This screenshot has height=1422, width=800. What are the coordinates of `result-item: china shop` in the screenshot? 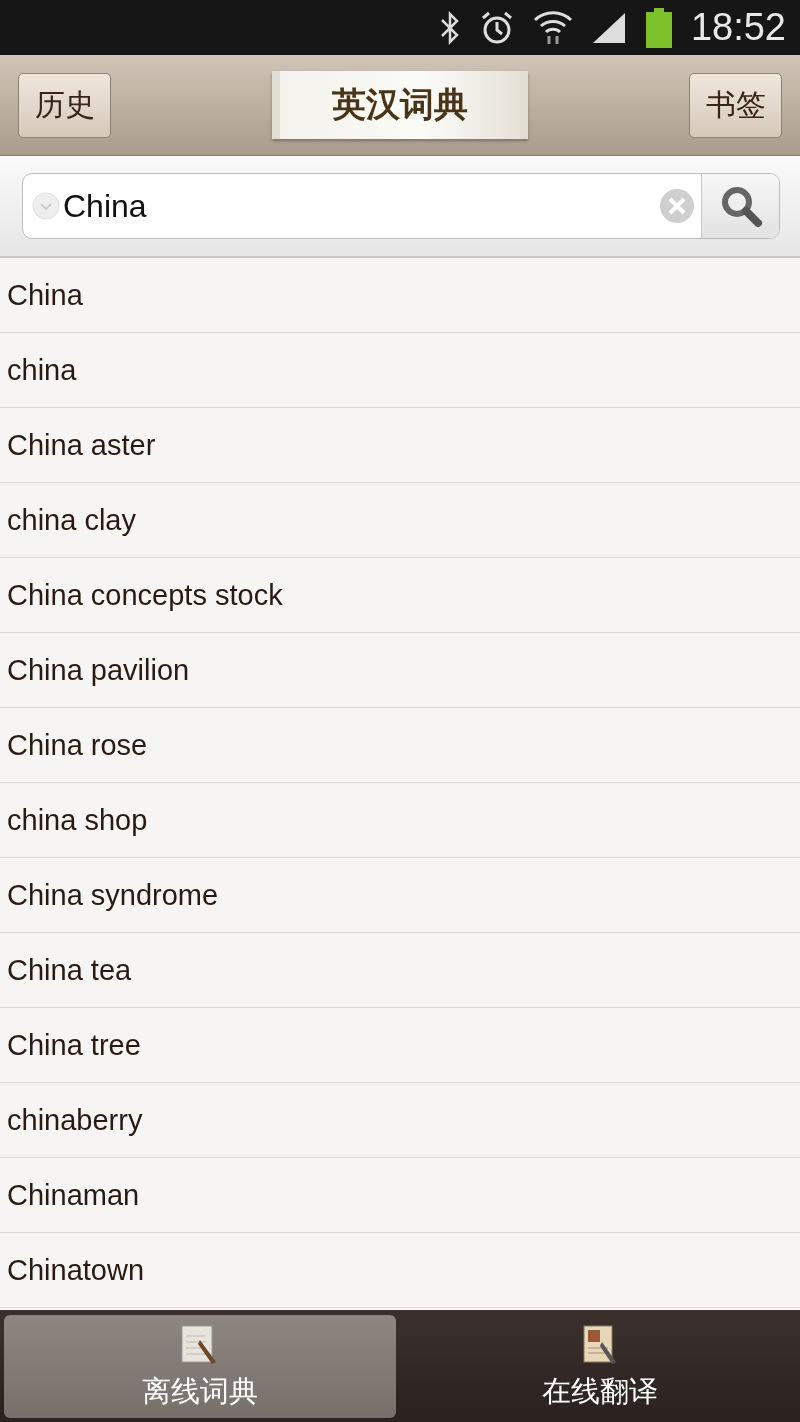 It's located at (400, 820).